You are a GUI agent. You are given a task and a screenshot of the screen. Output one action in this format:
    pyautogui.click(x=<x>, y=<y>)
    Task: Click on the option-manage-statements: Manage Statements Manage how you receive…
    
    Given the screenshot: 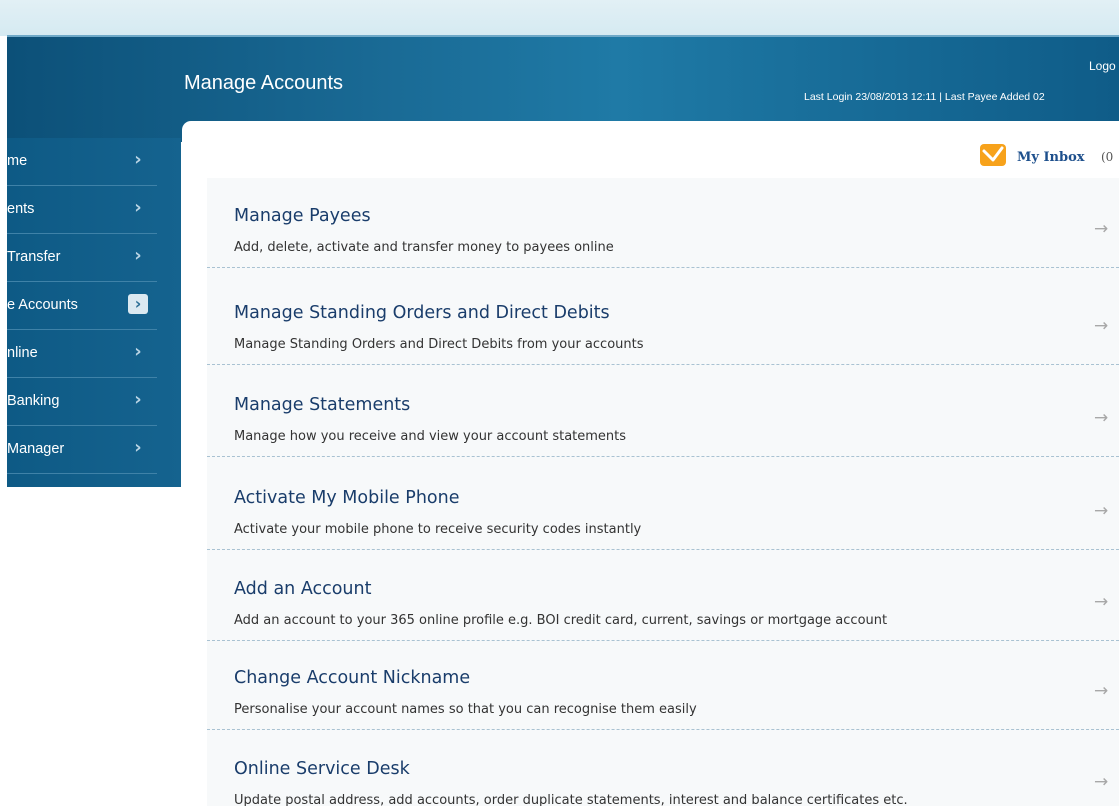 What is the action you would take?
    pyautogui.click(x=663, y=412)
    